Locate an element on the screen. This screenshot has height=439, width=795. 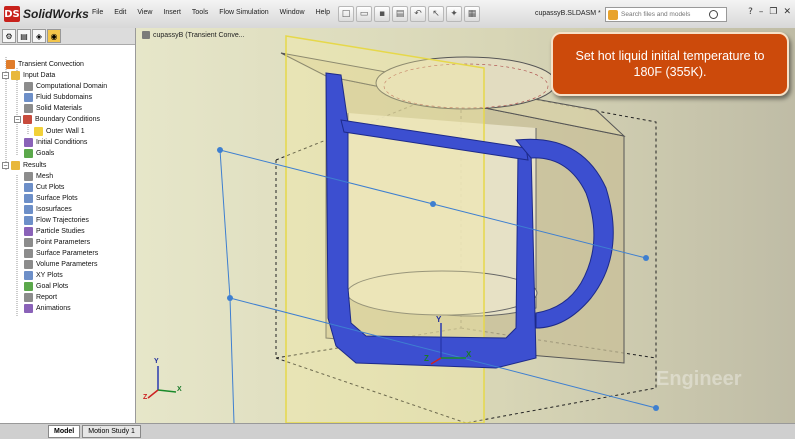
tree-item-label: Goal Plots is located at coordinates (52, 286).